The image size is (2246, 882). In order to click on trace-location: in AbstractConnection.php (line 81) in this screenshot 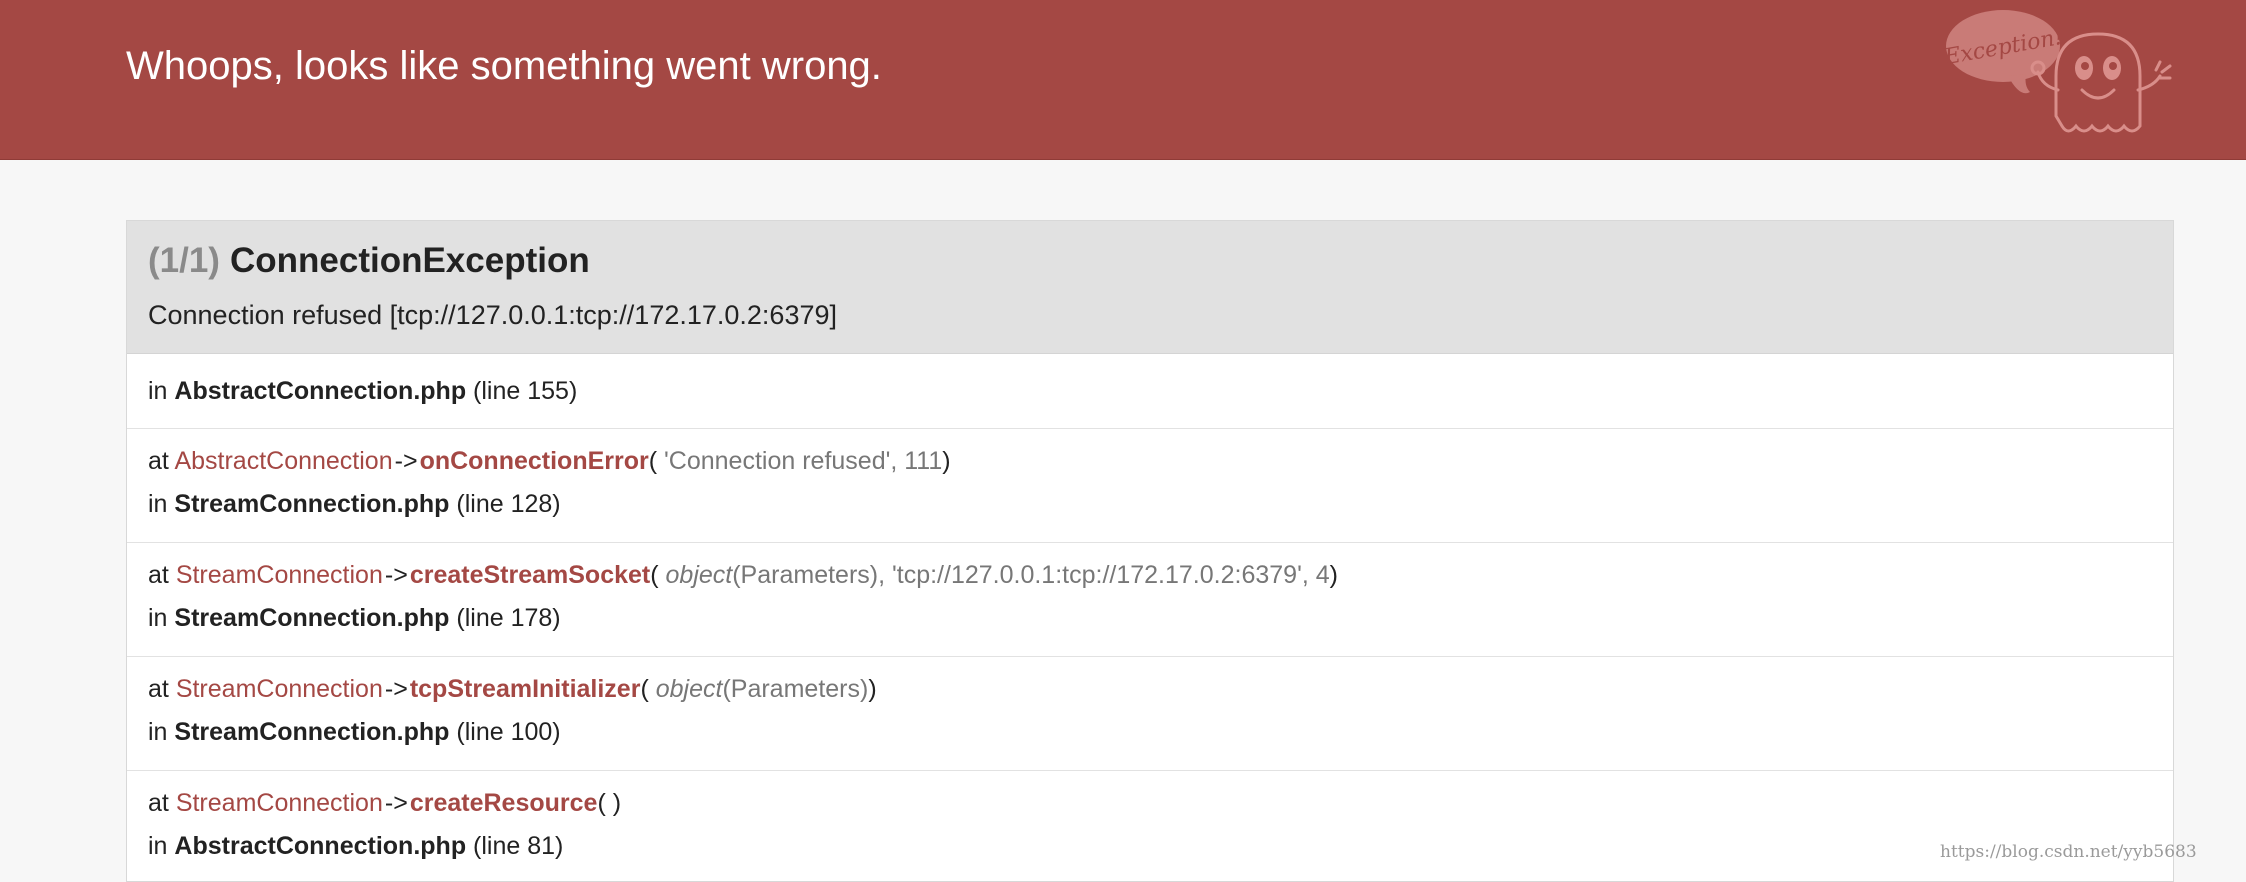, I will do `click(1150, 846)`.